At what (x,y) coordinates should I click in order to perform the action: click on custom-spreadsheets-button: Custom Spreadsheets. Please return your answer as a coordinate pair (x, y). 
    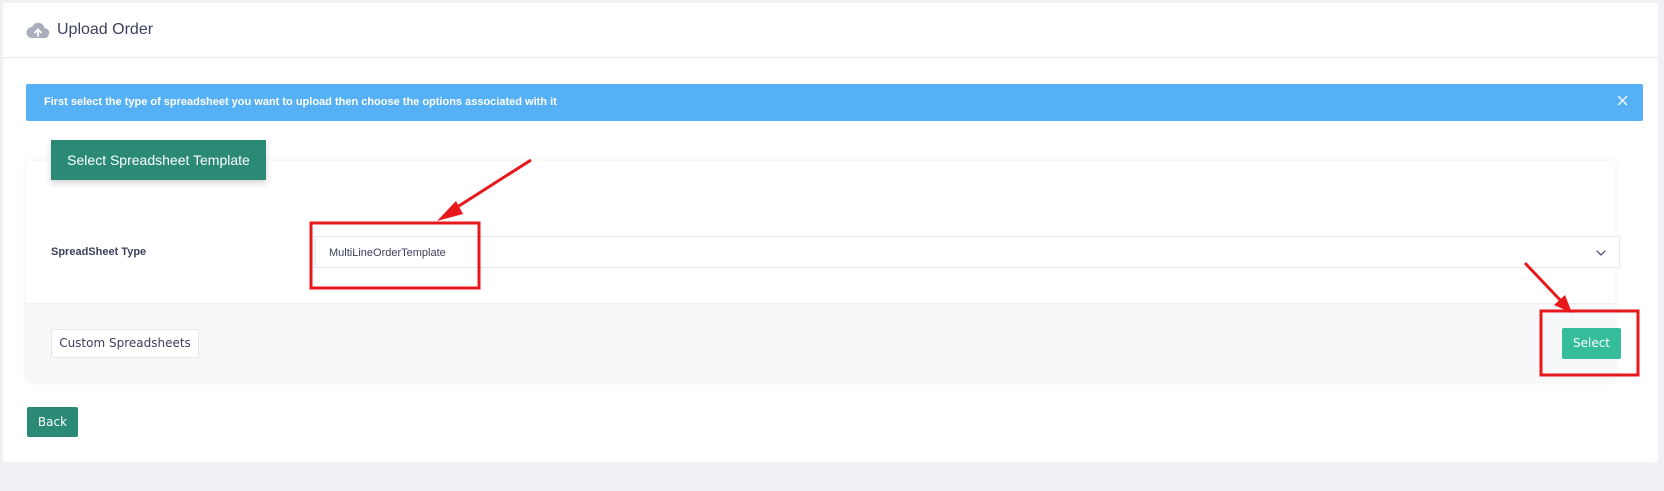
    Looking at the image, I should click on (125, 343).